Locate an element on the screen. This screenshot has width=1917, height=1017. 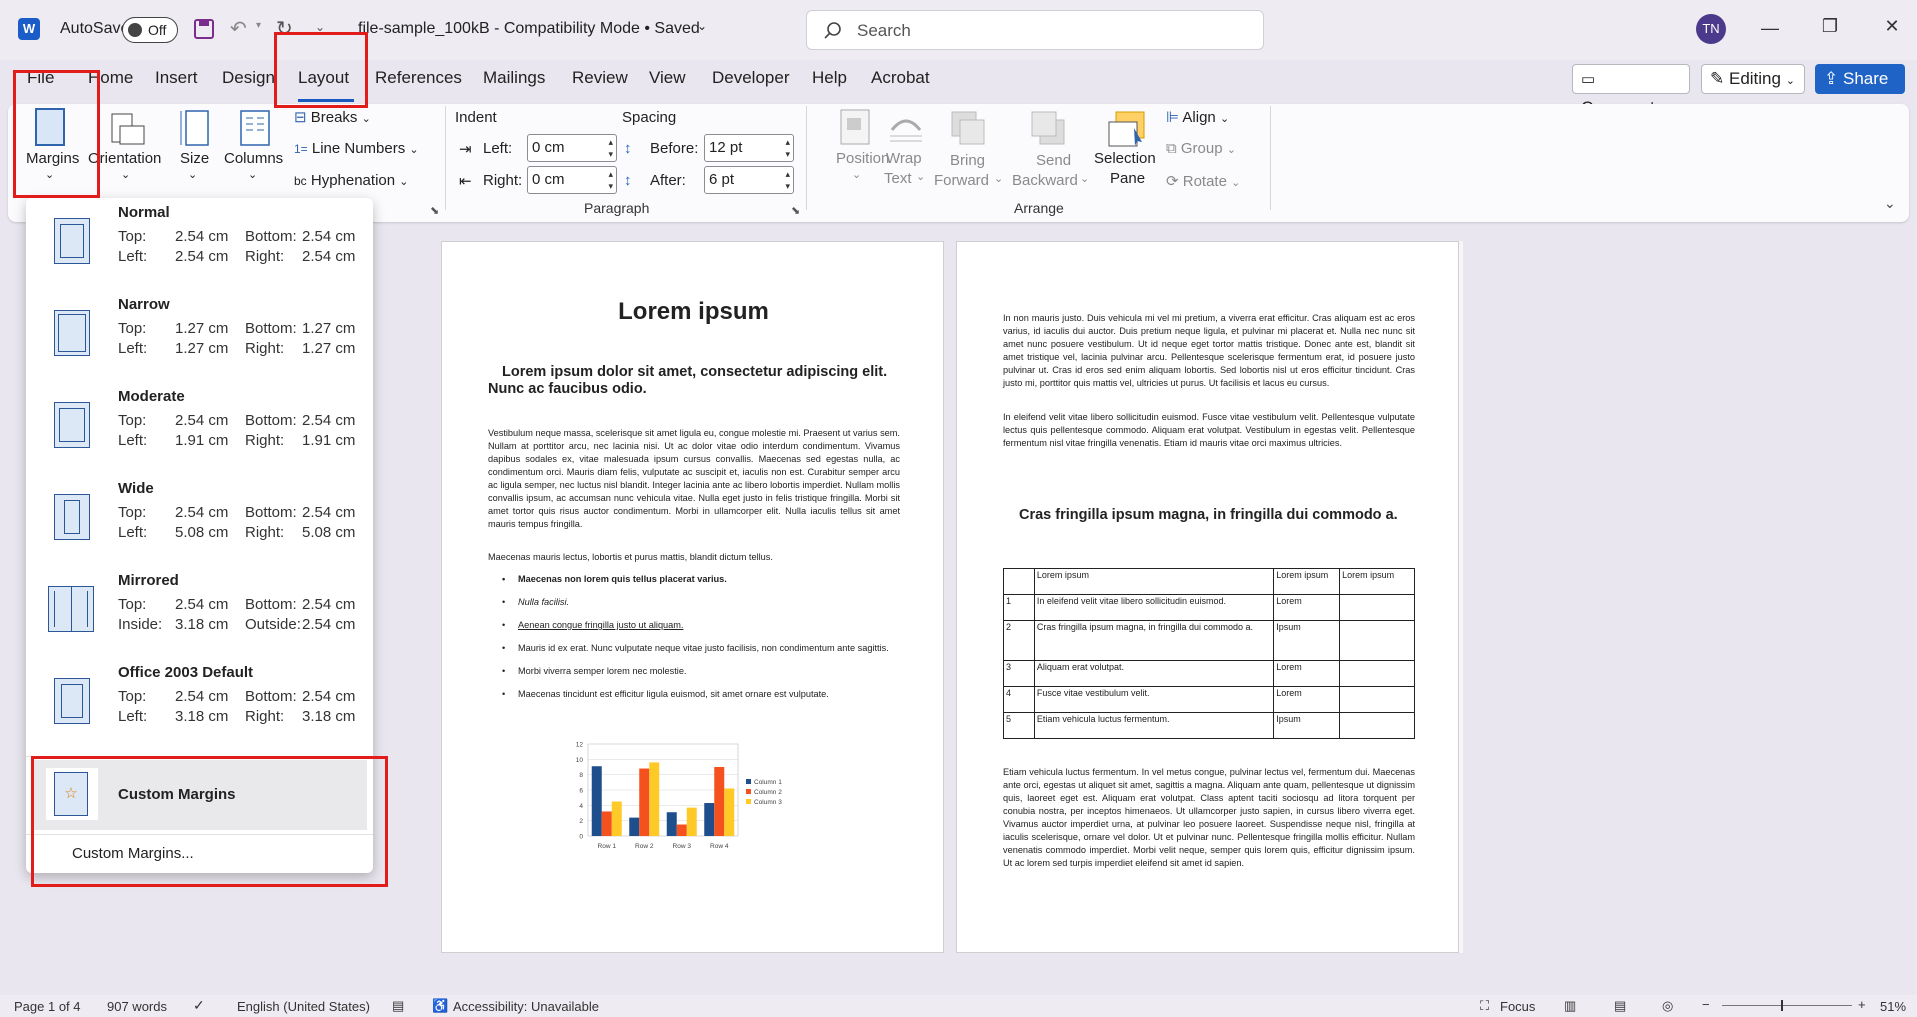
zoom-out-icon: − is located at coordinates (1706, 1004).